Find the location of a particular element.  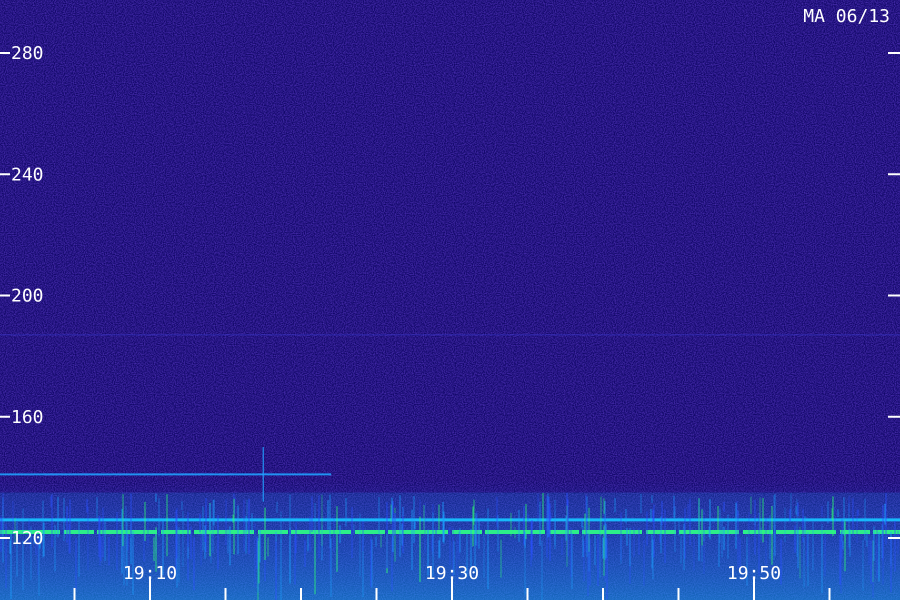

chart-title: MA 06/13 is located at coordinates (846, 16).